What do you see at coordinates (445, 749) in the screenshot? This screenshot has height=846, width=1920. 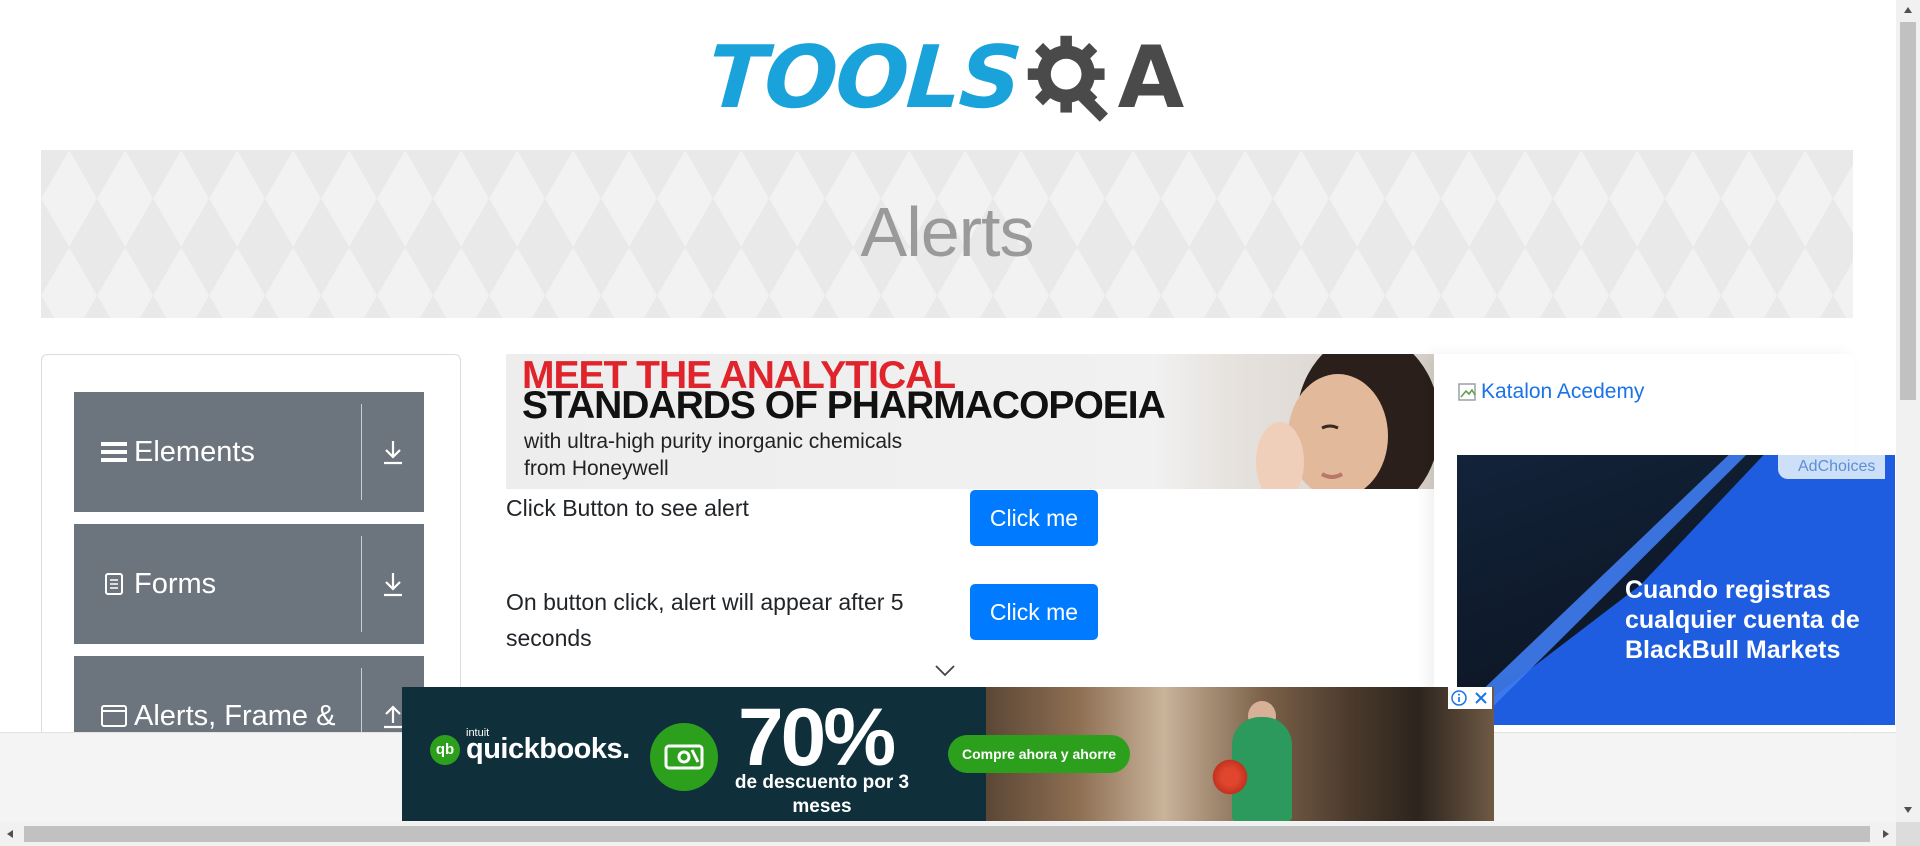 I see `qb-logo-icon: qb` at bounding box center [445, 749].